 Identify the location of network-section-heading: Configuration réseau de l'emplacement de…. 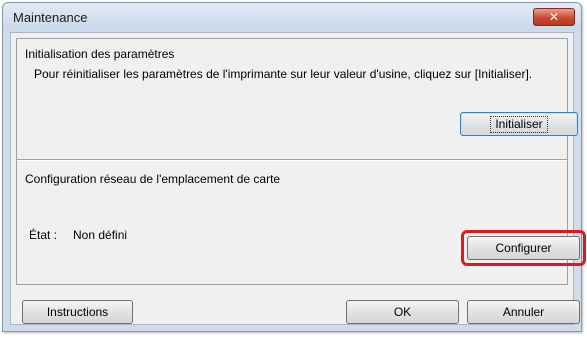
(153, 179).